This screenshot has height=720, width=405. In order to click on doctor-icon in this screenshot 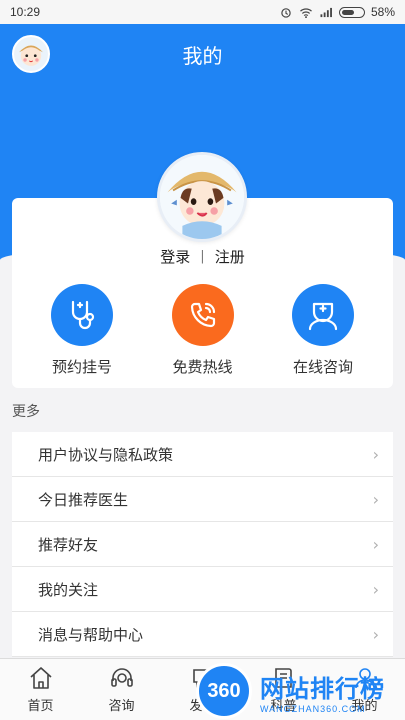, I will do `click(323, 315)`.